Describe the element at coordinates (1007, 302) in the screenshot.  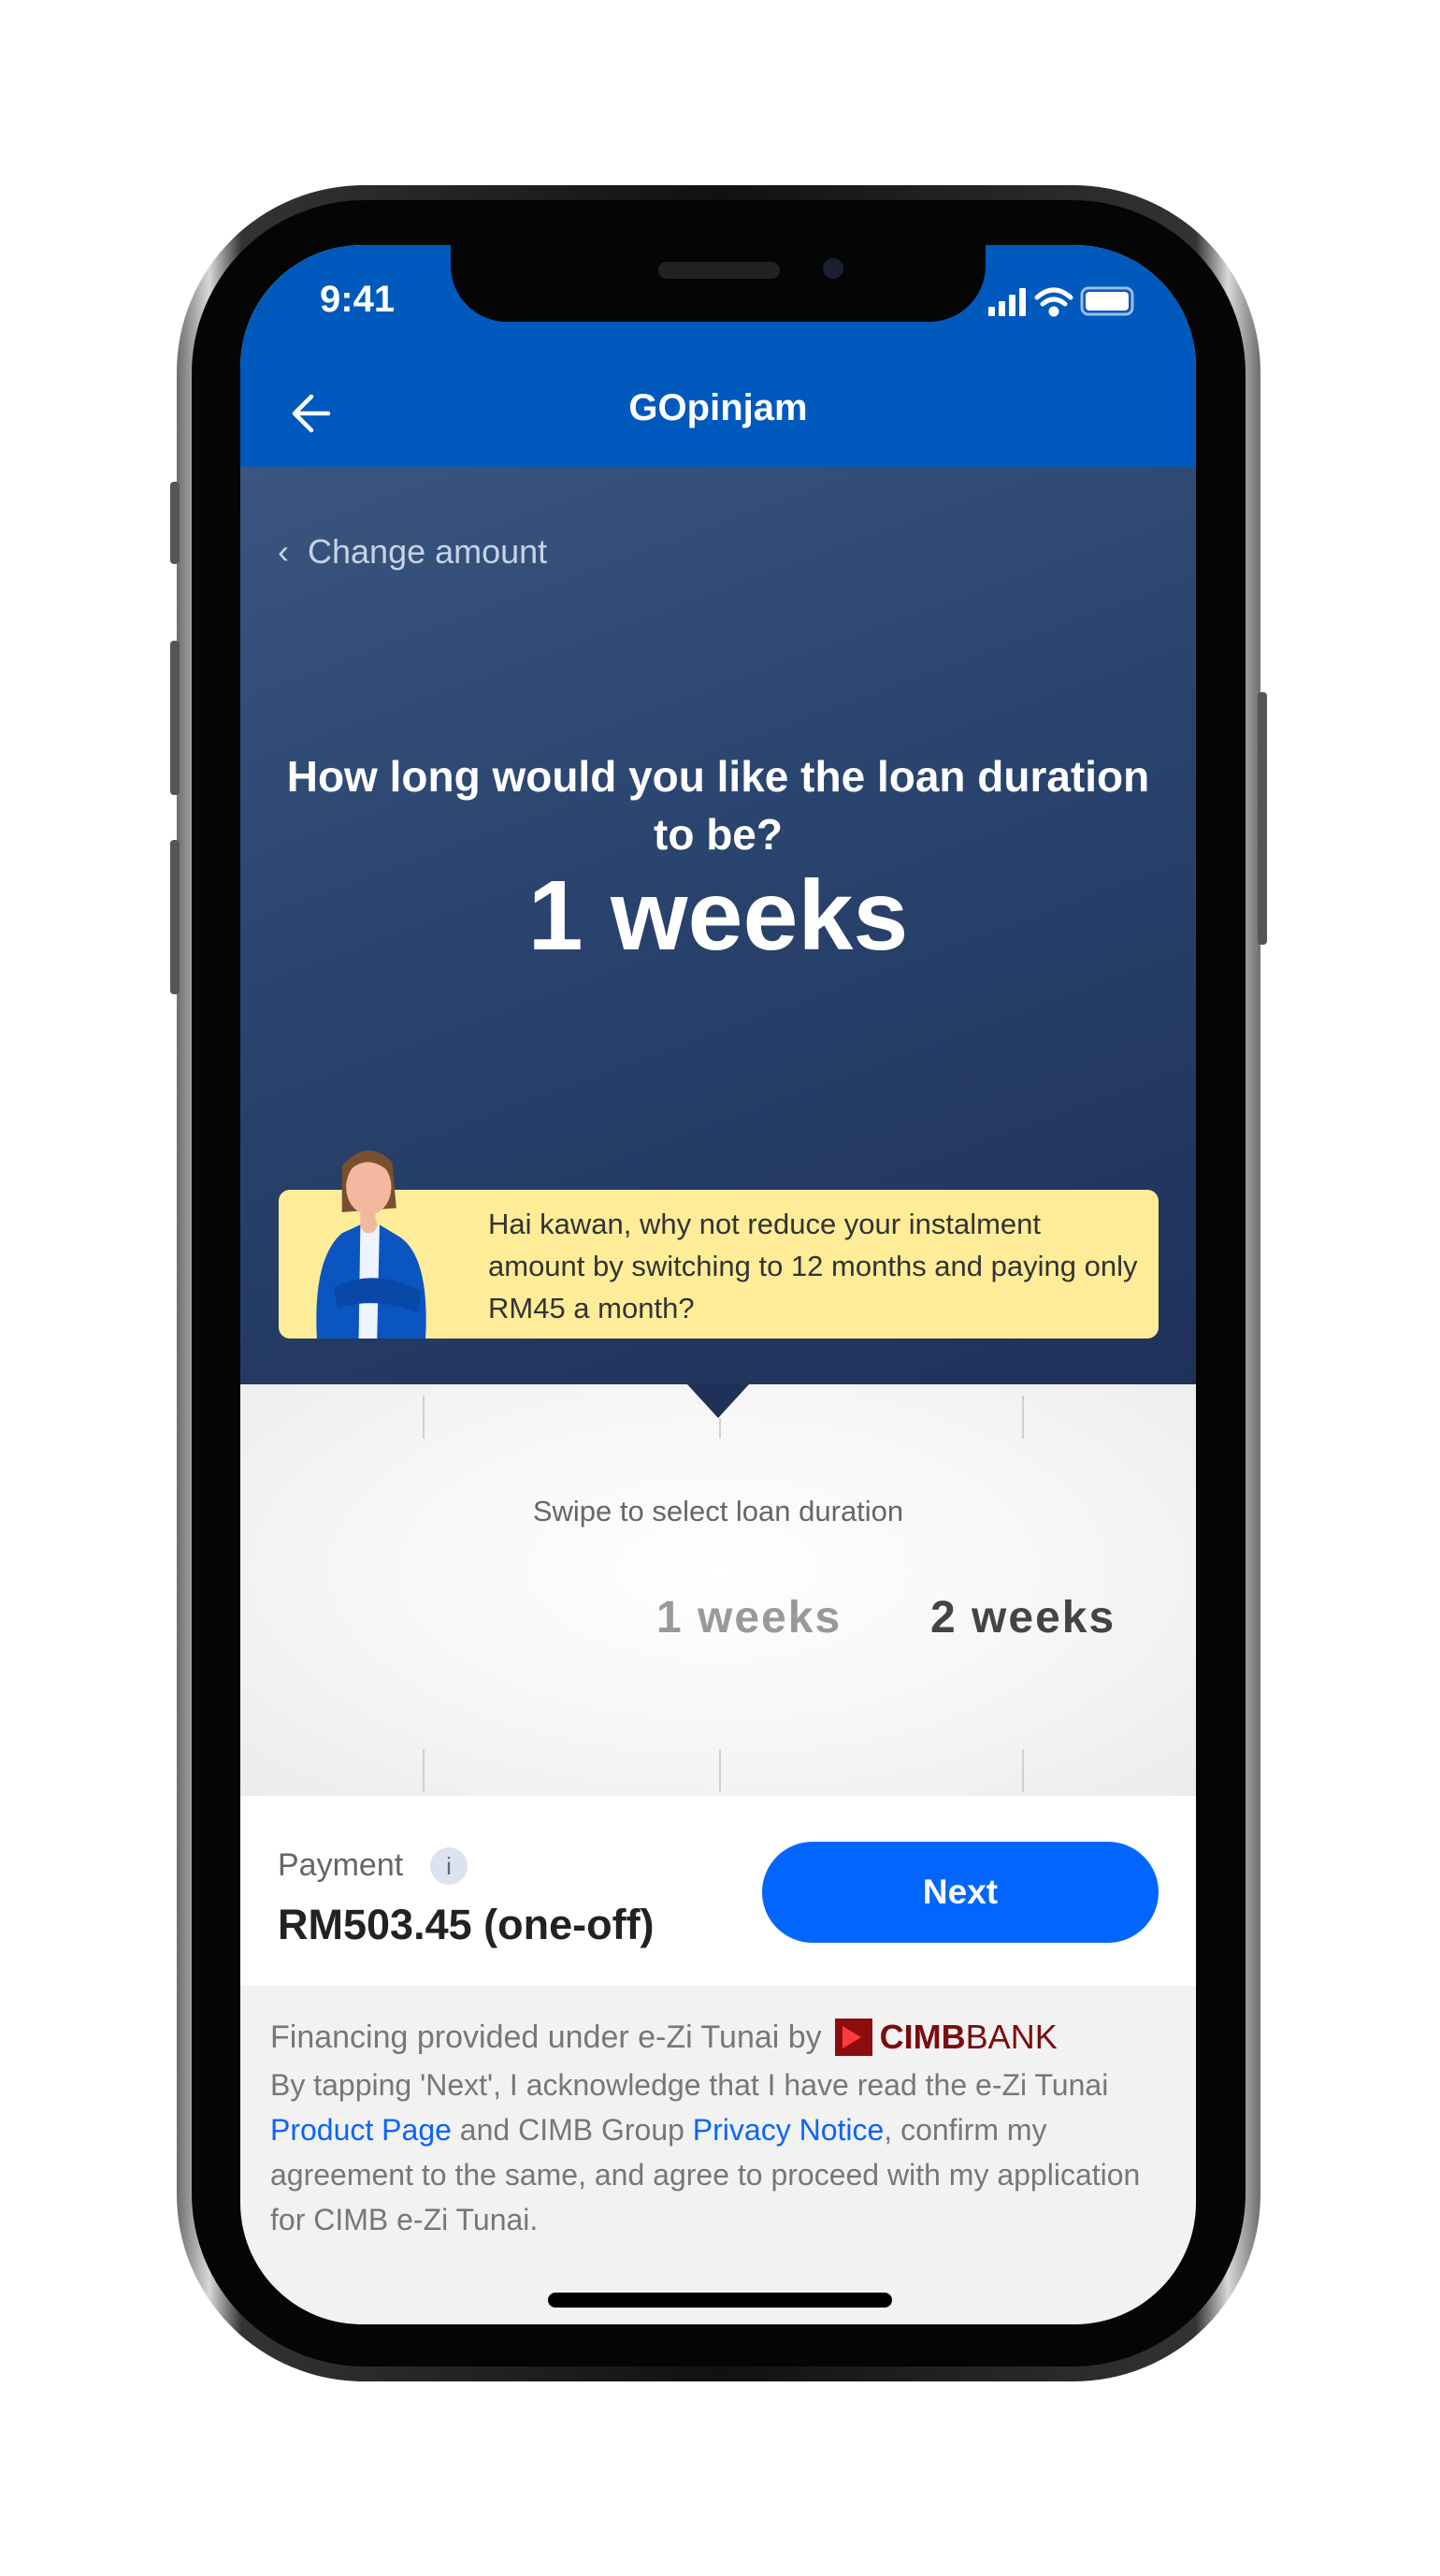
I see `signal-icon` at that location.